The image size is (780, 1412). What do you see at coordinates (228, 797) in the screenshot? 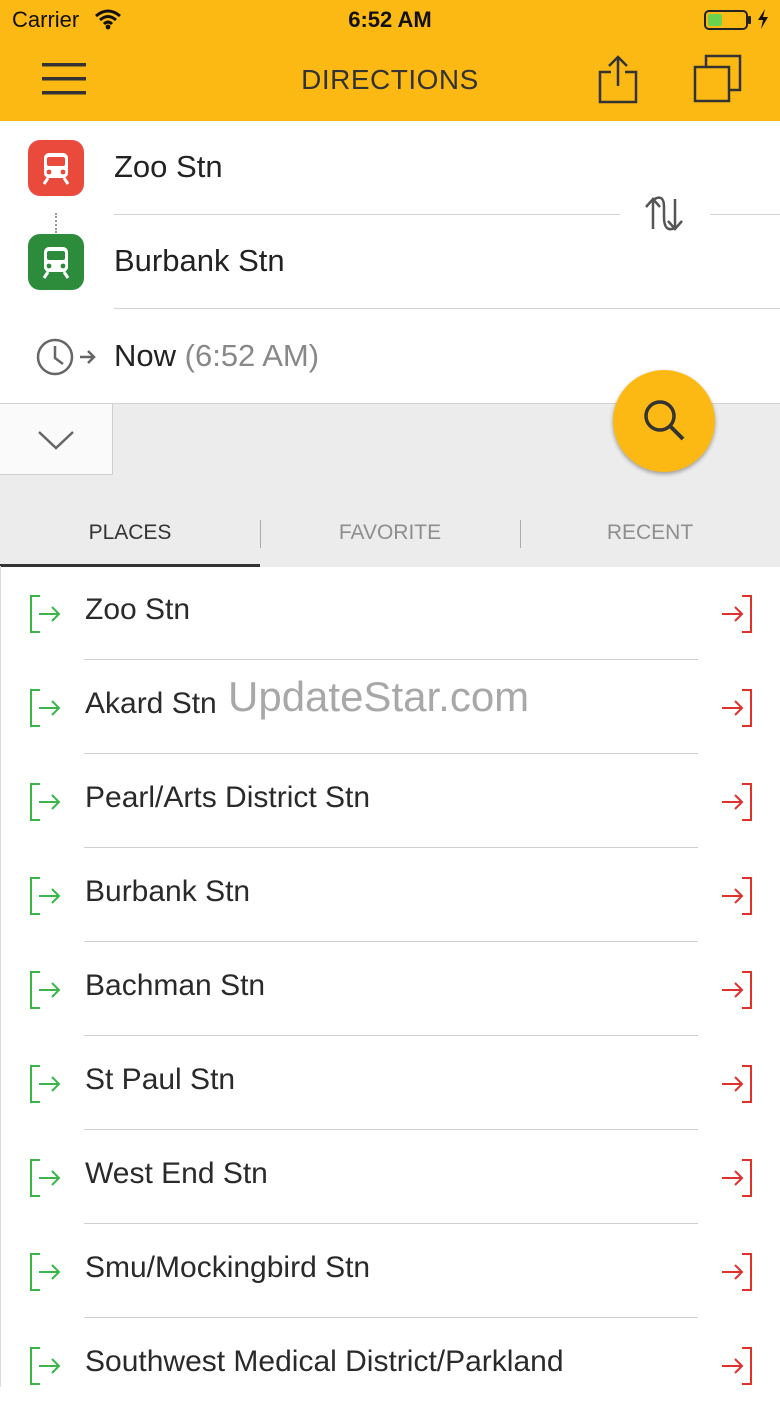
I see `place-name: Pearl/Arts District Stn` at bounding box center [228, 797].